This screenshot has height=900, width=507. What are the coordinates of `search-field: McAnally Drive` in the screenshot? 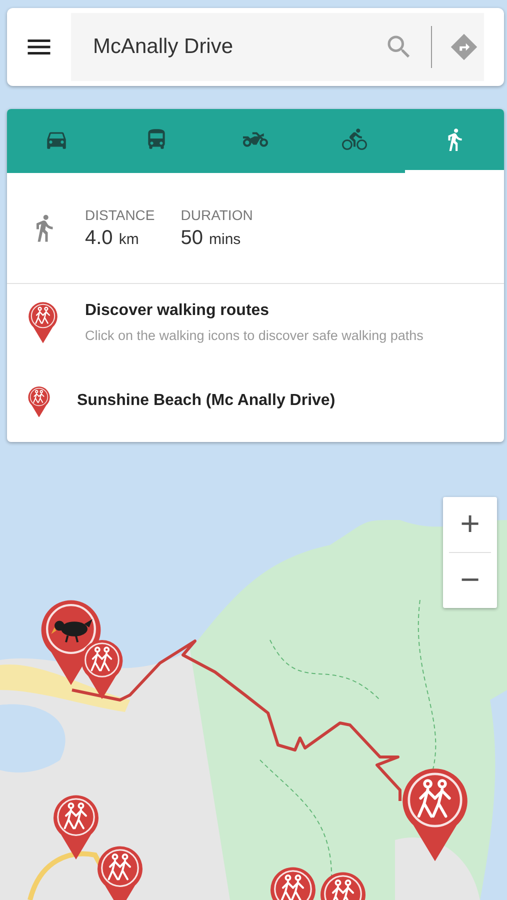 It's located at (277, 47).